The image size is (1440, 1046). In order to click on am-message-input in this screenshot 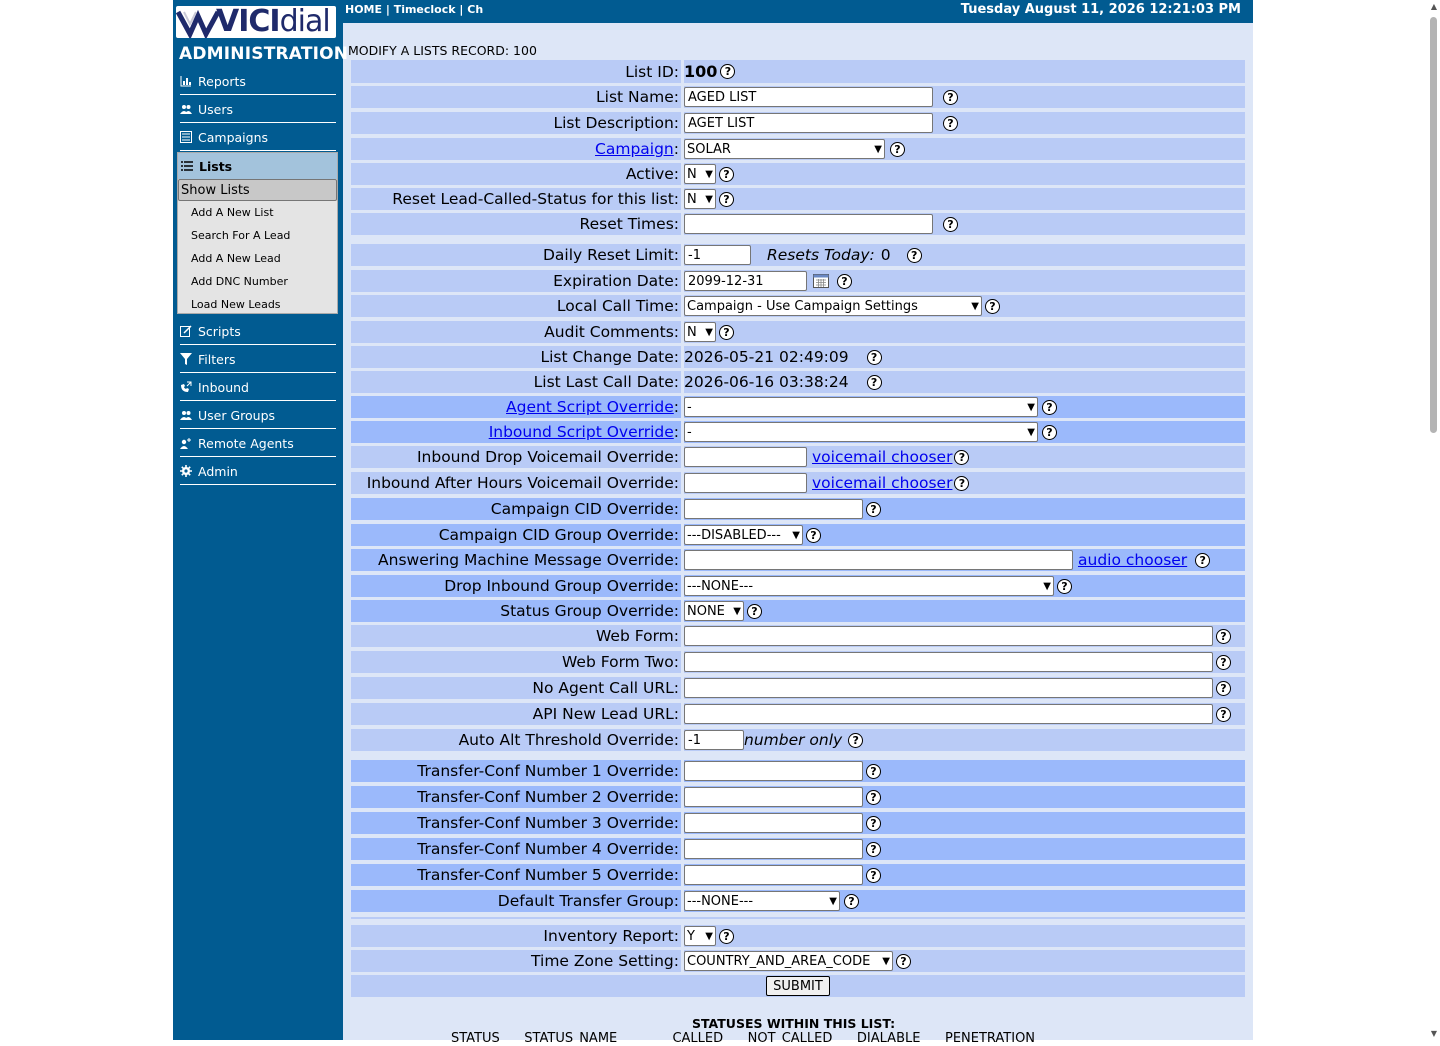, I will do `click(878, 560)`.